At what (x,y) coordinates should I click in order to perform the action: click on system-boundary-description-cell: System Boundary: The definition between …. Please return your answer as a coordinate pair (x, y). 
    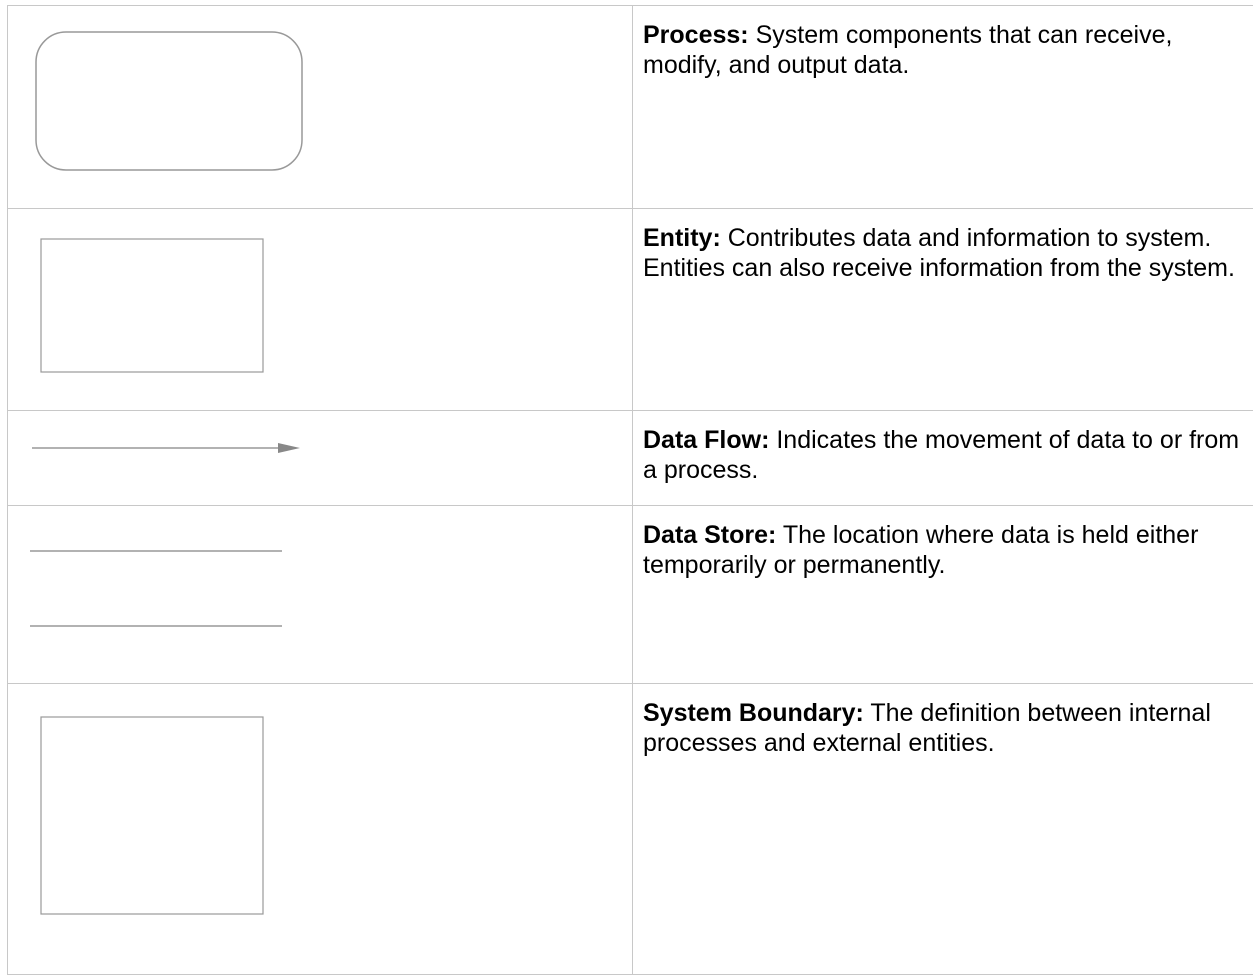
    Looking at the image, I should click on (943, 829).